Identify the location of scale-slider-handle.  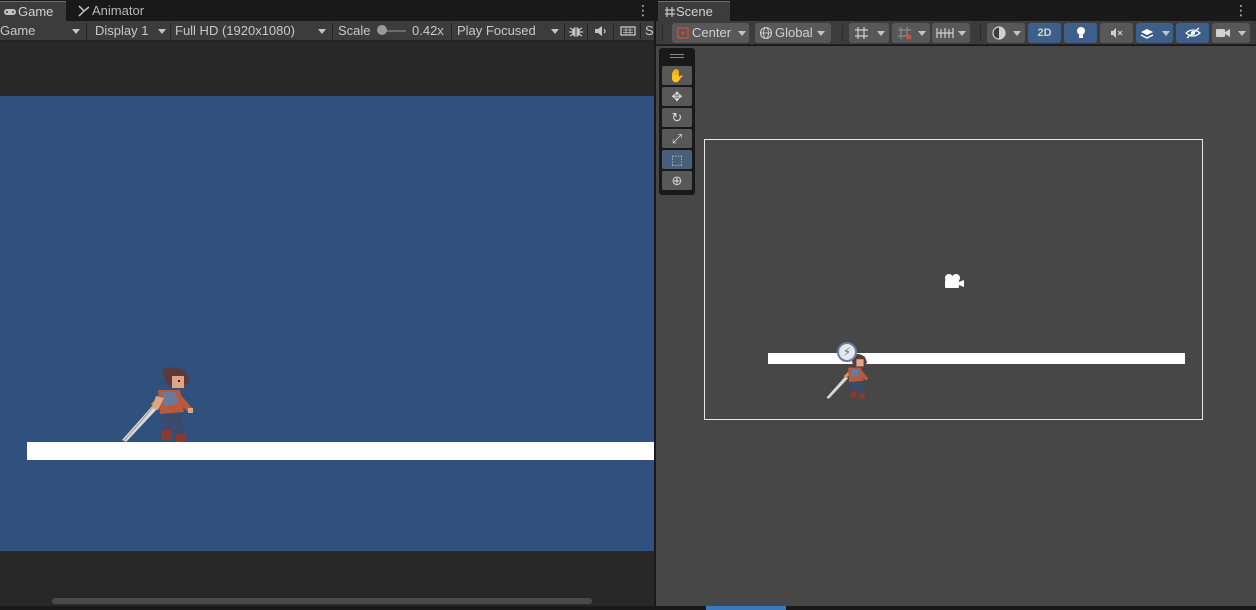
(382, 30).